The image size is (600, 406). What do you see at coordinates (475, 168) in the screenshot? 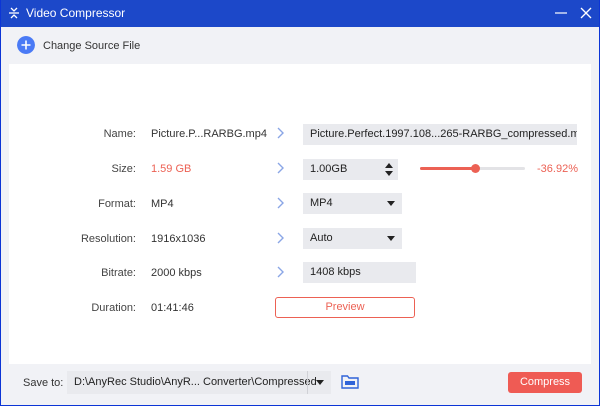
I see `size-slider-thumb` at bounding box center [475, 168].